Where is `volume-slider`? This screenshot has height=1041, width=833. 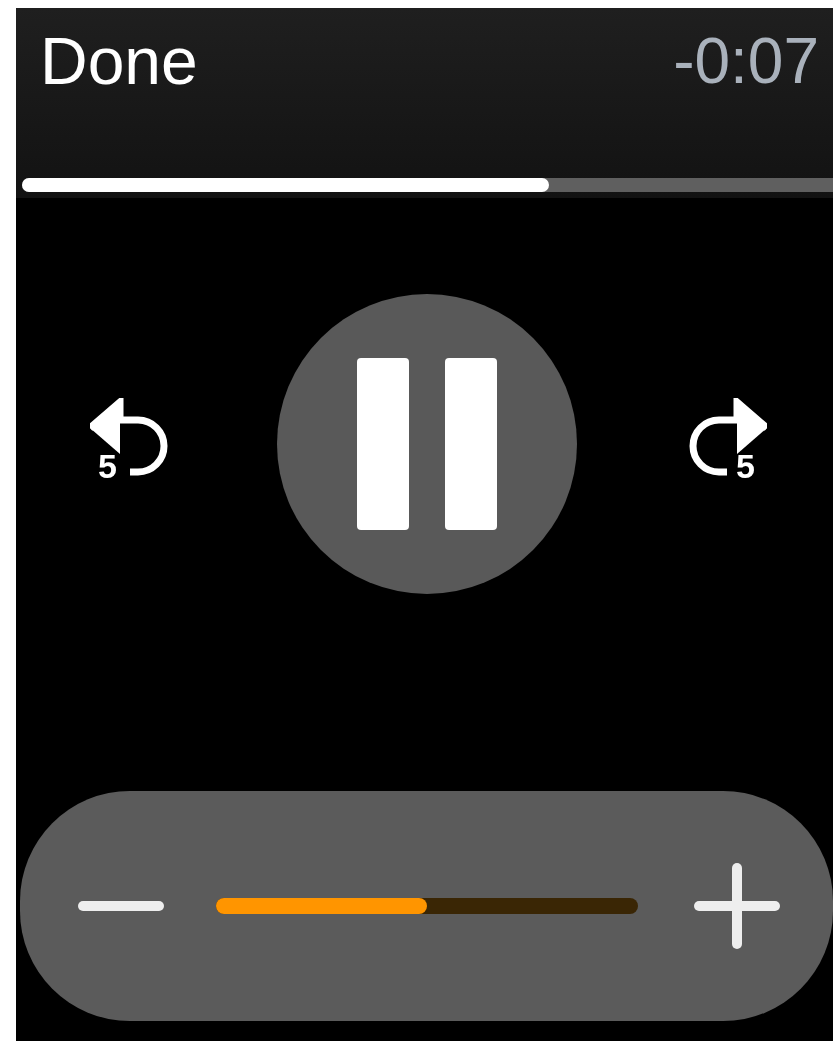
volume-slider is located at coordinates (427, 906).